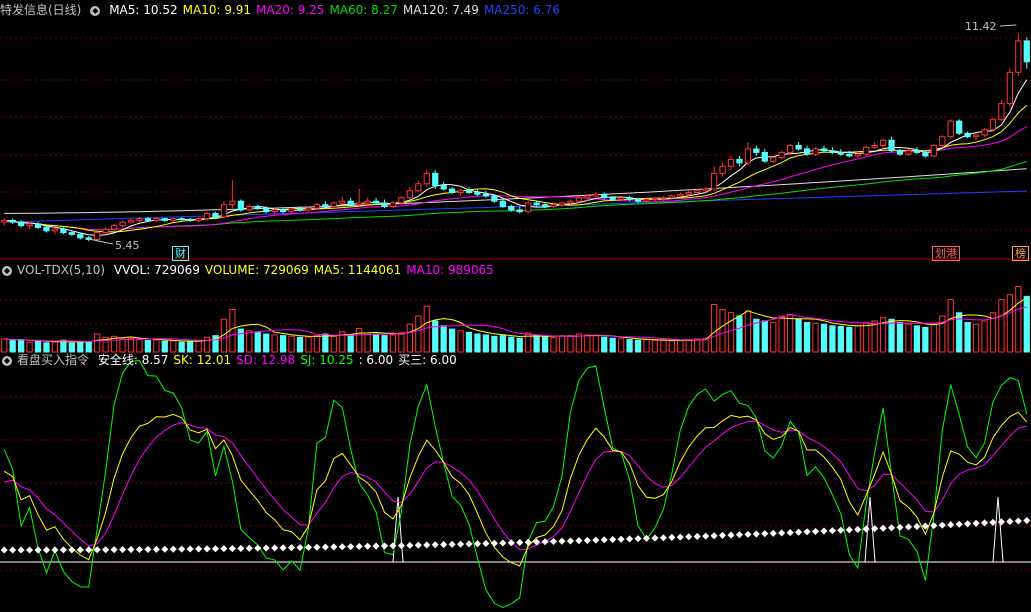 The image size is (1031, 612). I want to click on ma-value-5: MA250: 6.76, so click(521, 10).